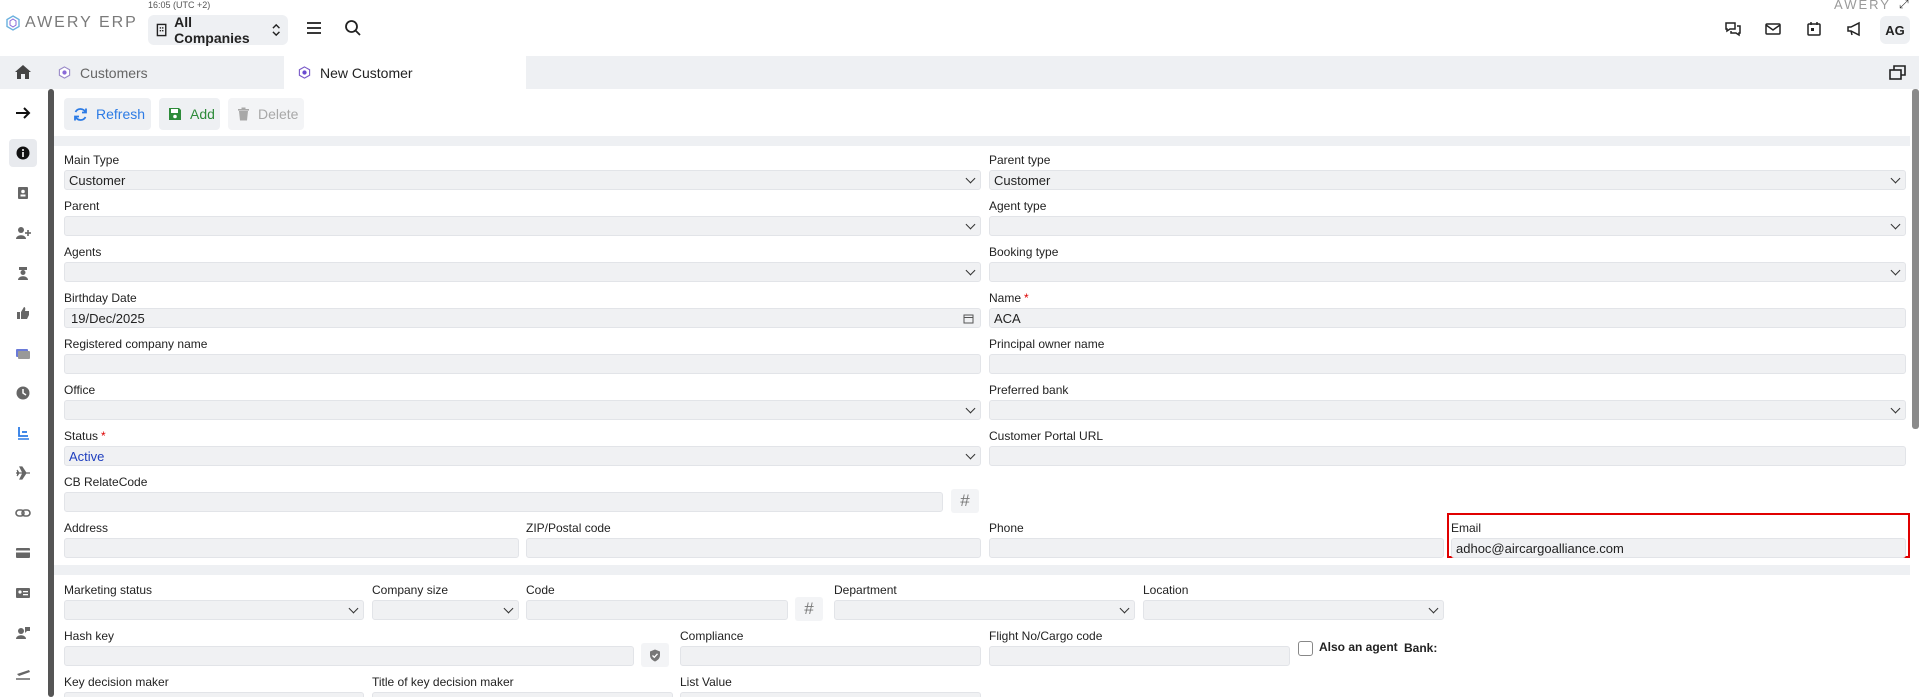 The height and width of the screenshot is (697, 1919). What do you see at coordinates (1447, 456) in the screenshot?
I see `portal-url-input` at bounding box center [1447, 456].